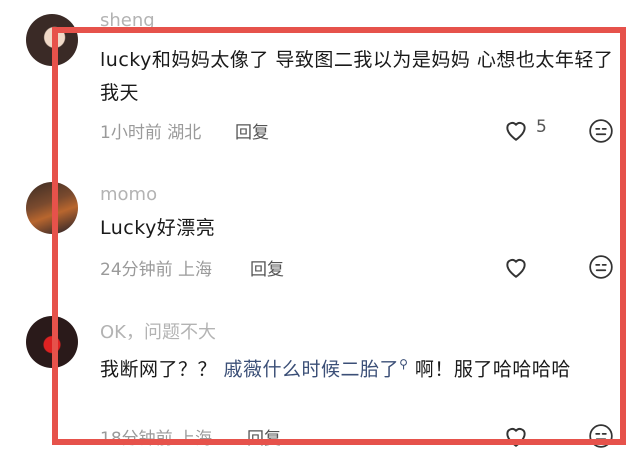  I want to click on face-icon, so click(601, 436).